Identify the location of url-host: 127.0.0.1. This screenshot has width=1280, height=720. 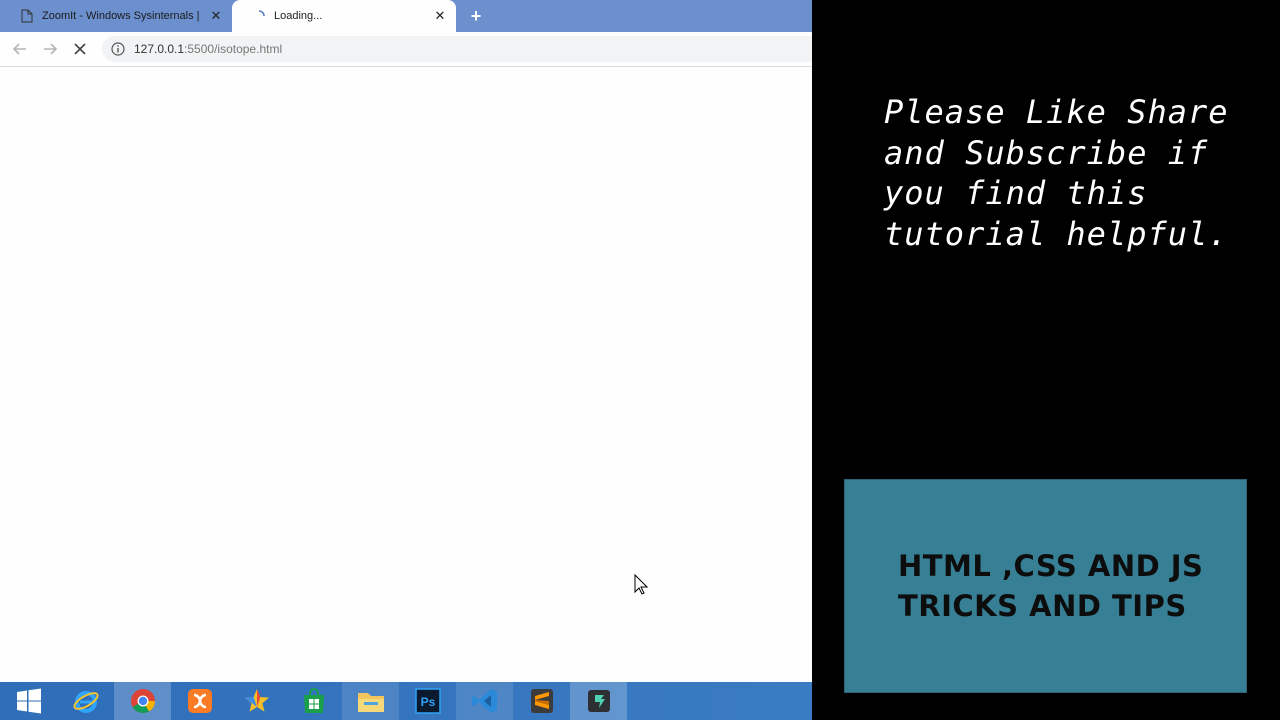
(159, 49).